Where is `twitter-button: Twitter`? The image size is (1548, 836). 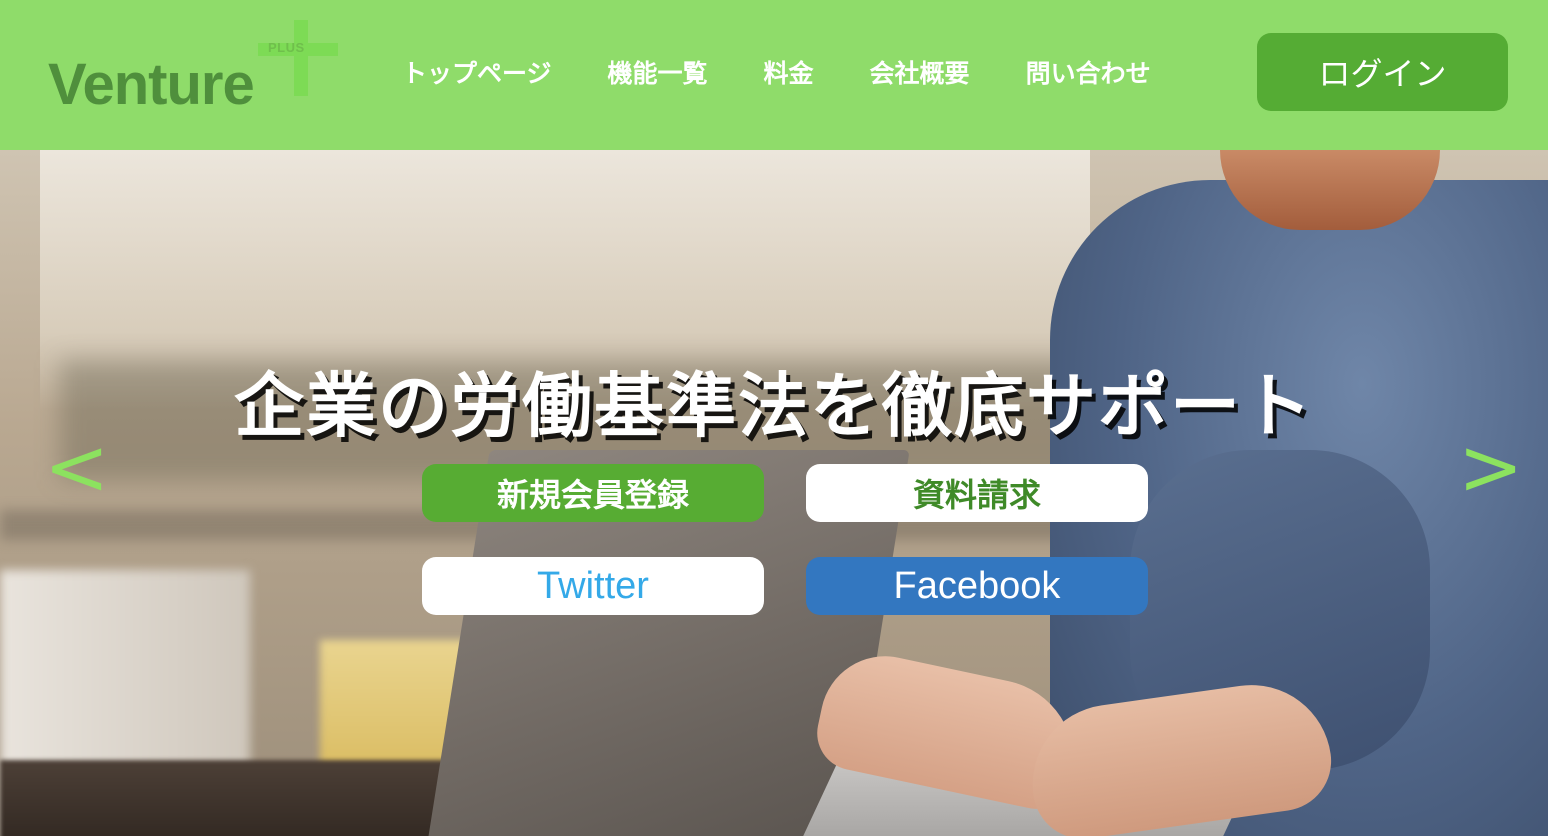
twitter-button: Twitter is located at coordinates (593, 586).